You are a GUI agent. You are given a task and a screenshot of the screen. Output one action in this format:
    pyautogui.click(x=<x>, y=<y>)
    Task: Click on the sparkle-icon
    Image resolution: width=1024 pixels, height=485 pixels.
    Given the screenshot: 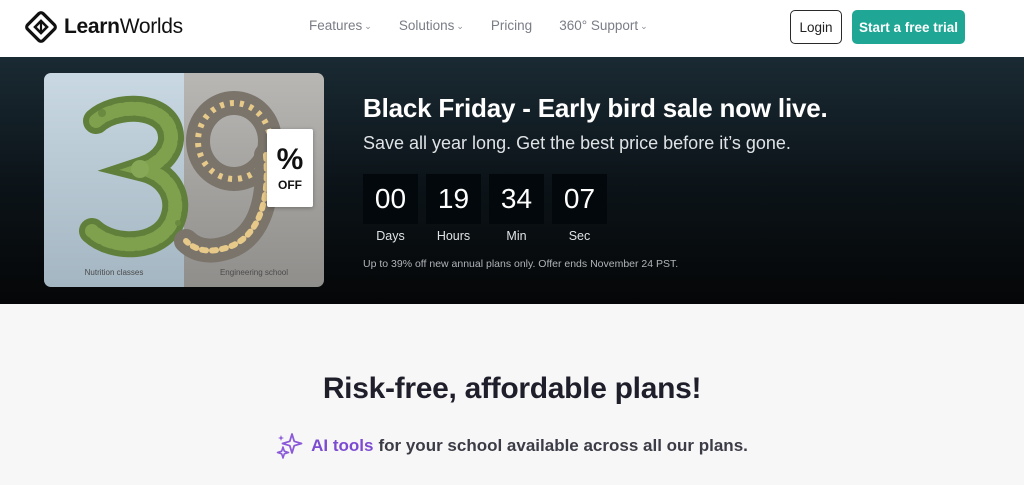 What is the action you would take?
    pyautogui.click(x=289, y=446)
    